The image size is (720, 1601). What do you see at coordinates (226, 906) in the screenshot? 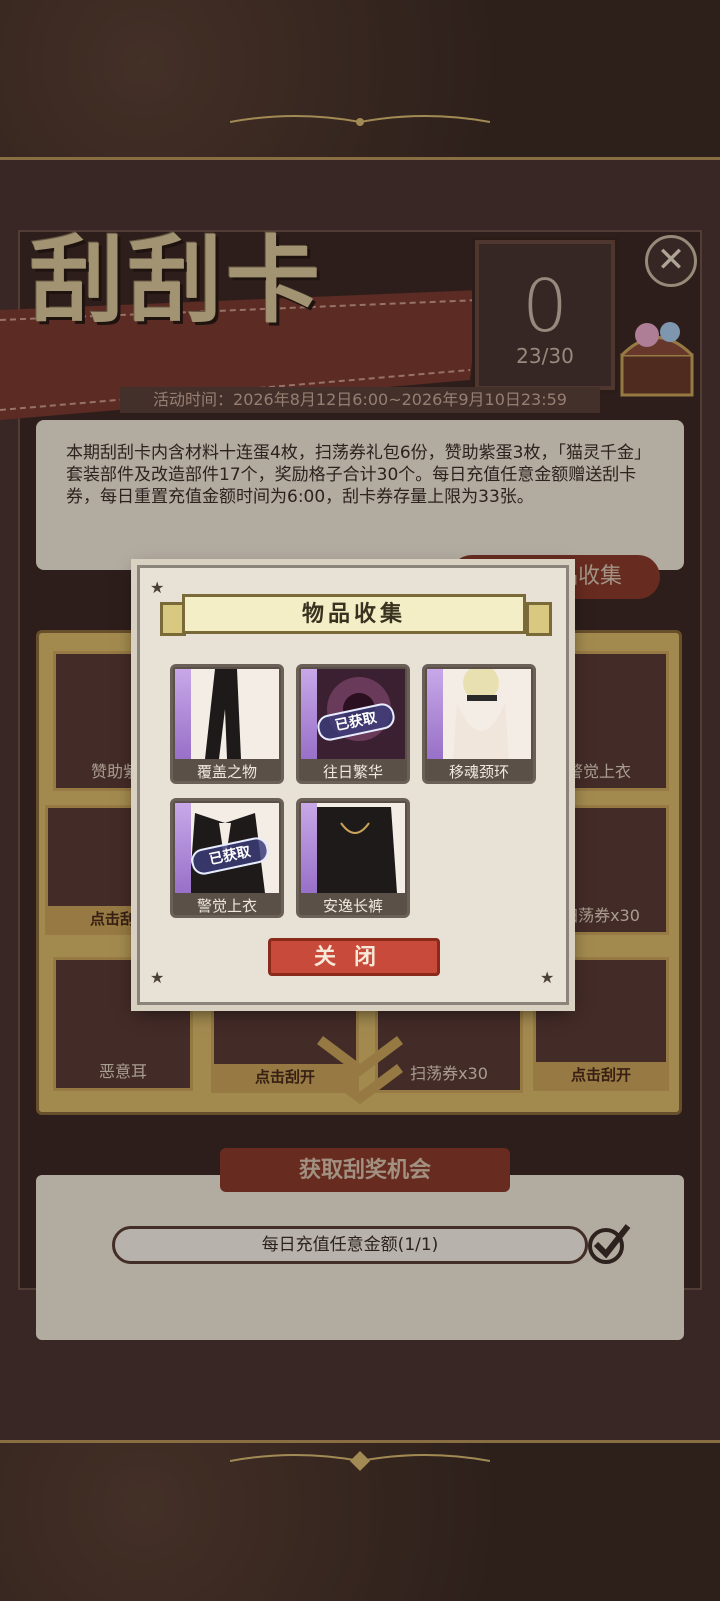
I see `item-name: 警觉上衣` at bounding box center [226, 906].